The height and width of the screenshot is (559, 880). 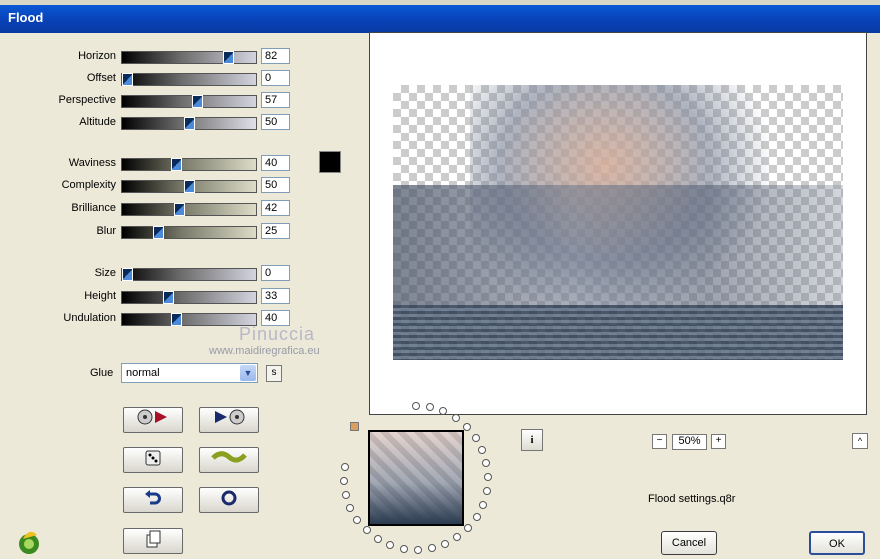 I want to click on collapse-button: ^, so click(x=860, y=441).